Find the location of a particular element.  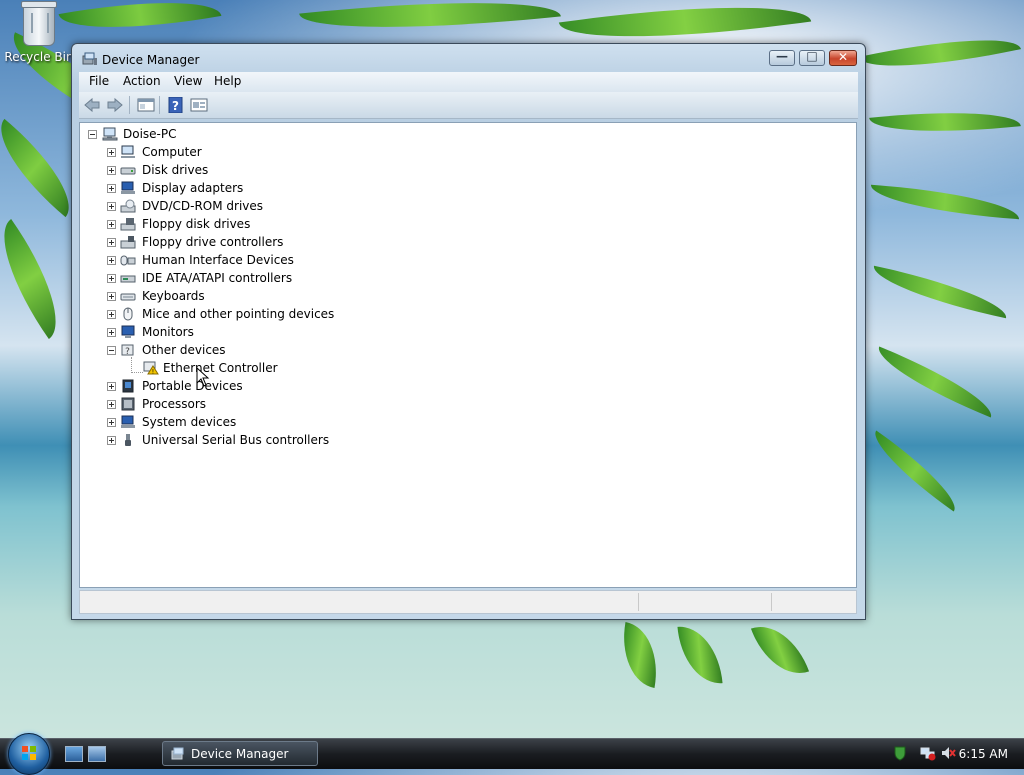

tree-category: Universal Serial Bus controllers is located at coordinates (235, 440).